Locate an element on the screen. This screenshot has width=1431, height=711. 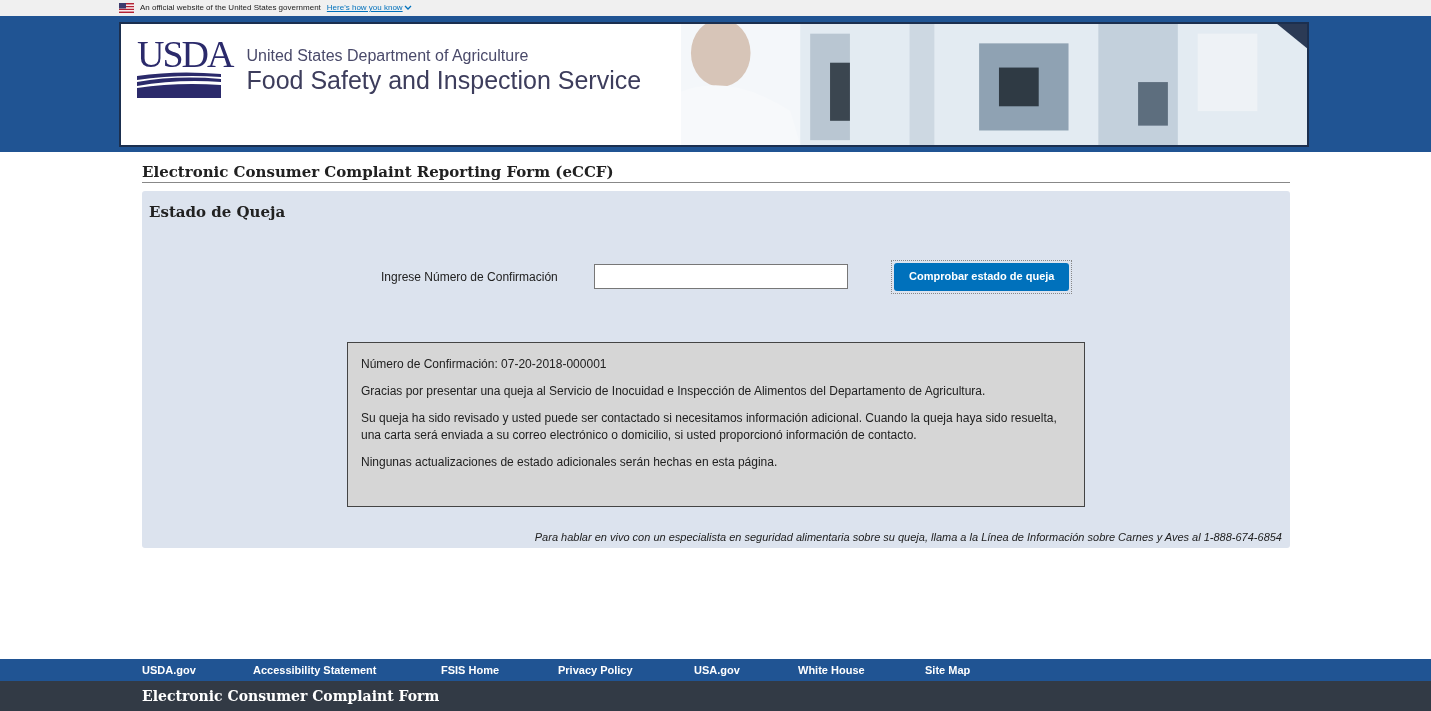
footer-link: White House is located at coordinates (861, 670).